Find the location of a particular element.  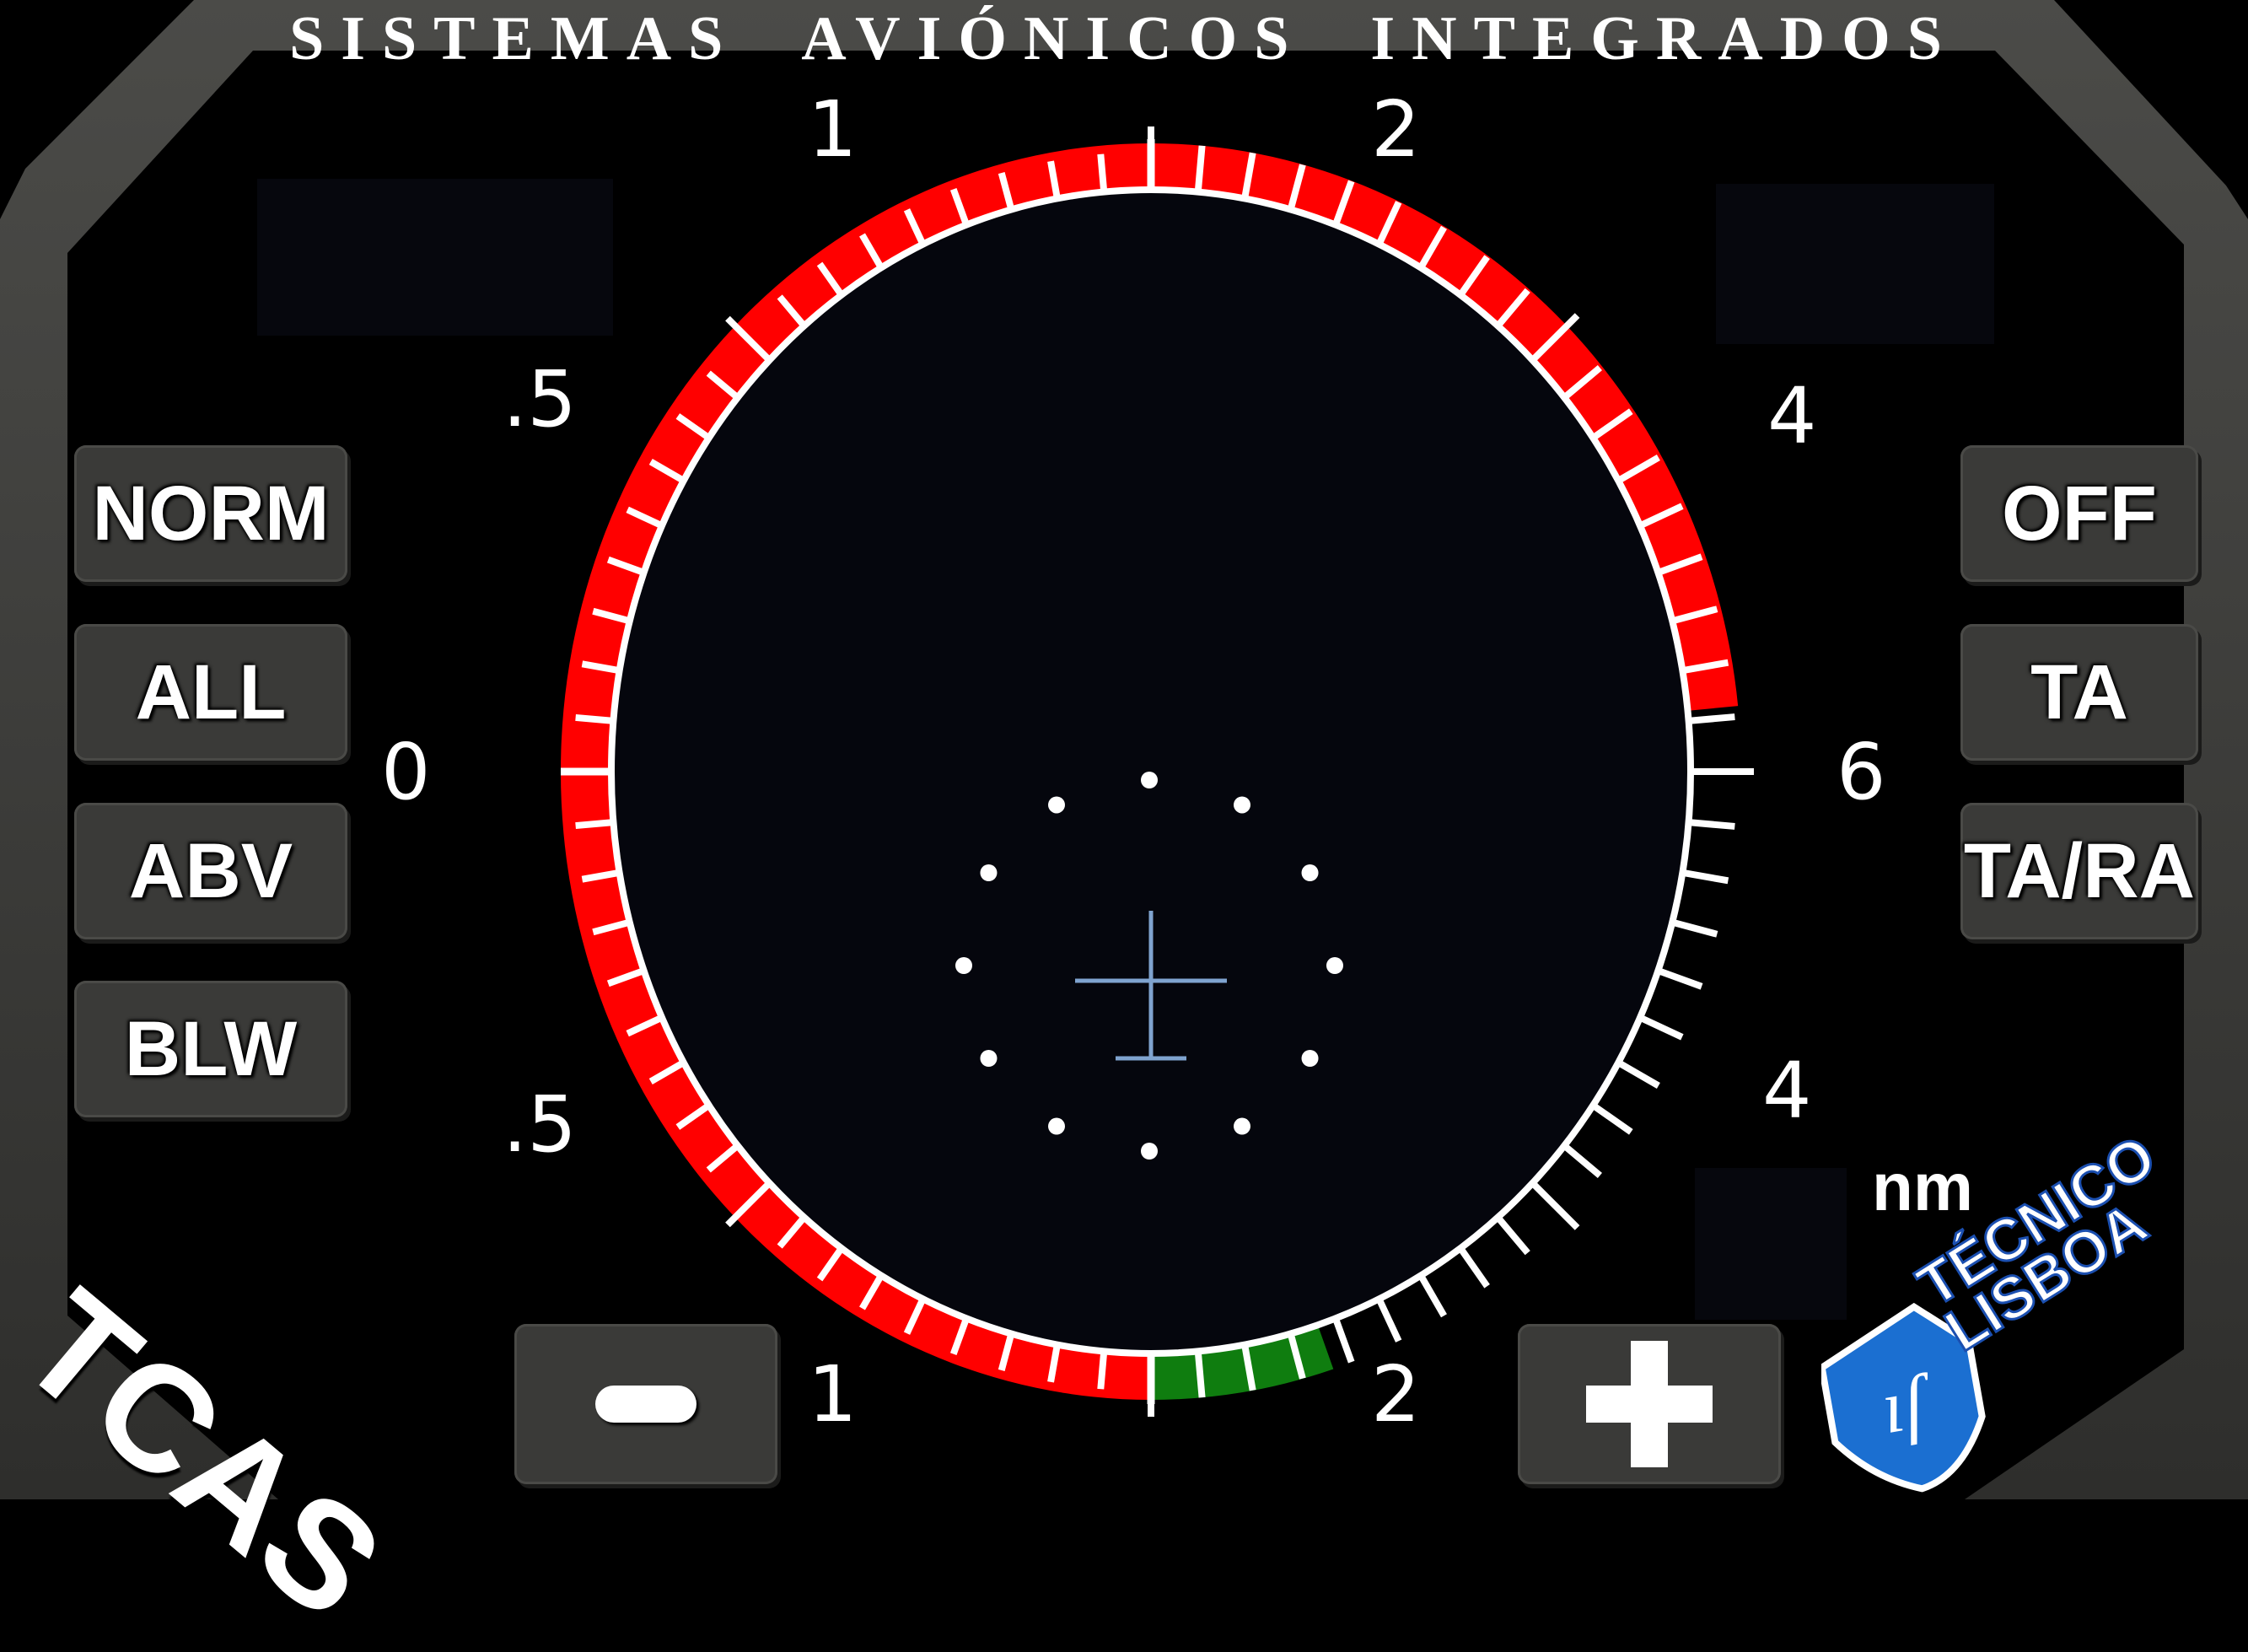

zoom-in-button is located at coordinates (1649, 1404).